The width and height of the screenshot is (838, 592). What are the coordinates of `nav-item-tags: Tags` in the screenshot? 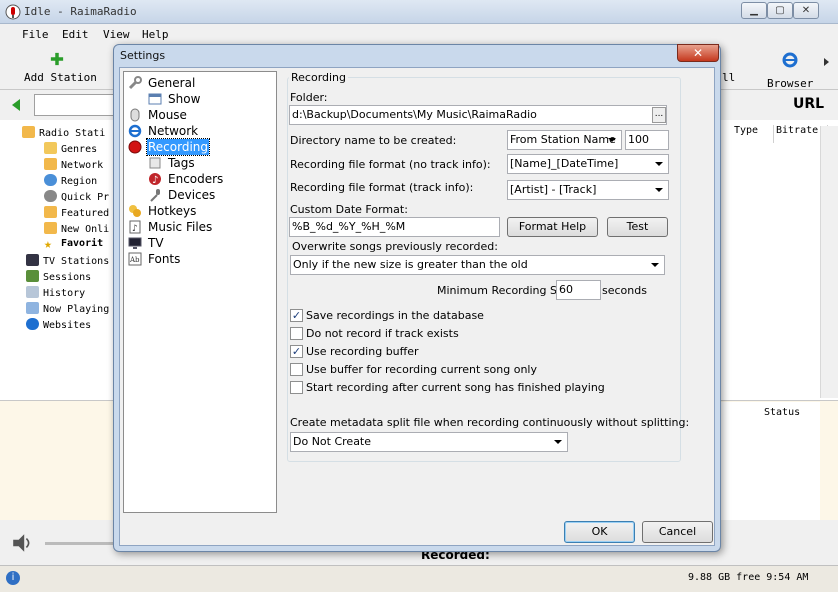 It's located at (208, 163).